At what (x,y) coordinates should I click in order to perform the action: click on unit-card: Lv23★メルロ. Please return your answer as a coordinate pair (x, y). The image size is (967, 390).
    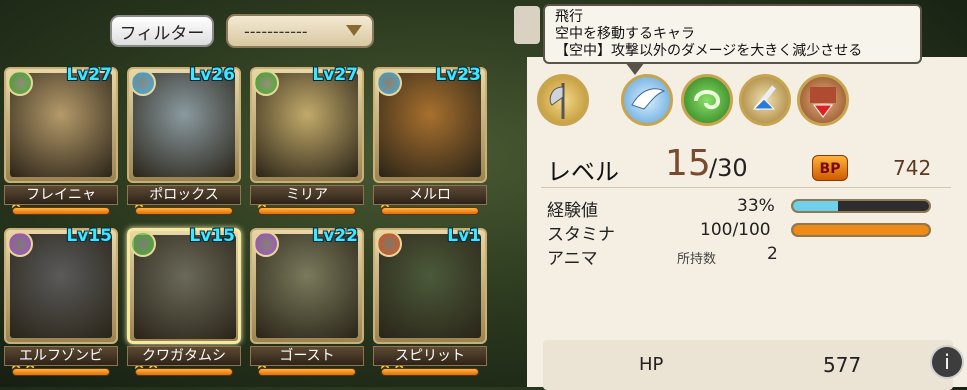
    Looking at the image, I should click on (430, 140).